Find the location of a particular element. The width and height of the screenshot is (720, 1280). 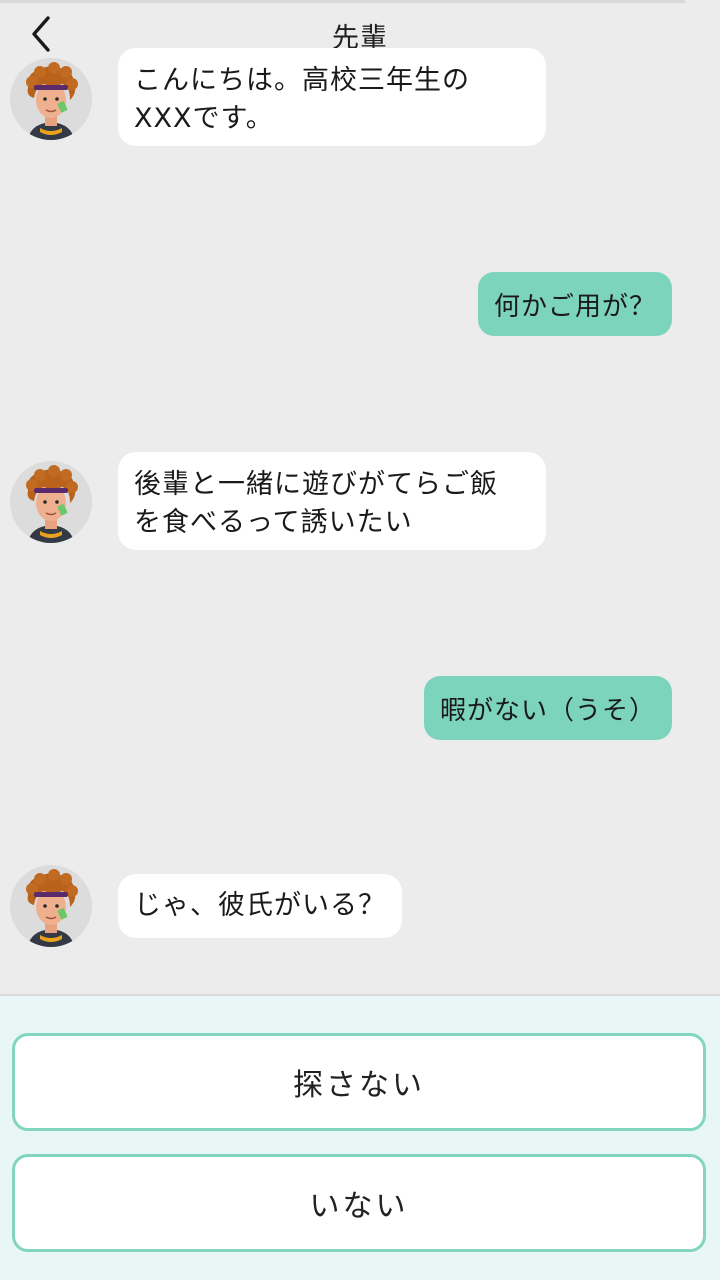

message-line: じゃ、彼氏がいる？ is located at coordinates (260, 905).